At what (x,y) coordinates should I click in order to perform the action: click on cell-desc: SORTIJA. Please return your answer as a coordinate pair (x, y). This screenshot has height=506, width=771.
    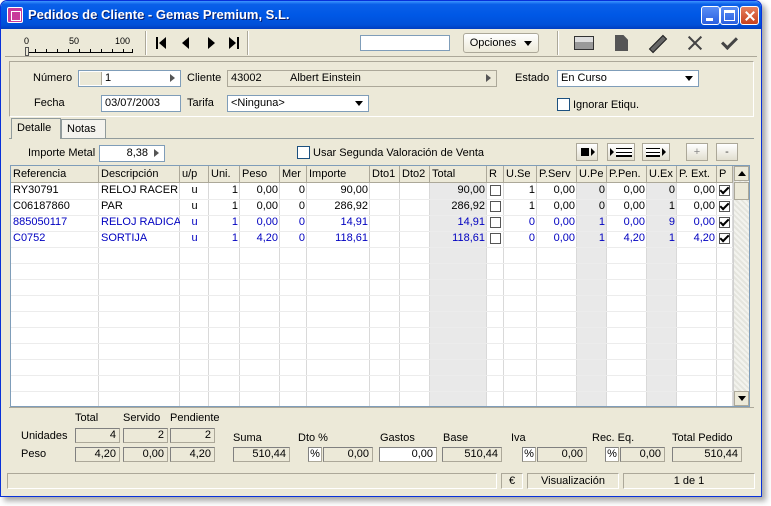
    Looking at the image, I should click on (139, 239).